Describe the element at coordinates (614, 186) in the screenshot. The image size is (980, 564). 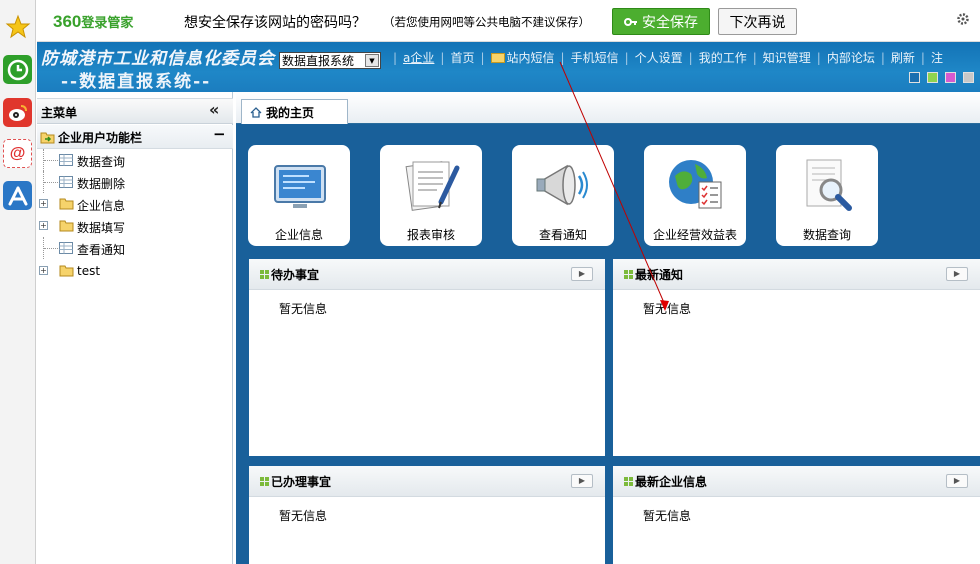
I see `annotation-arrow` at that location.